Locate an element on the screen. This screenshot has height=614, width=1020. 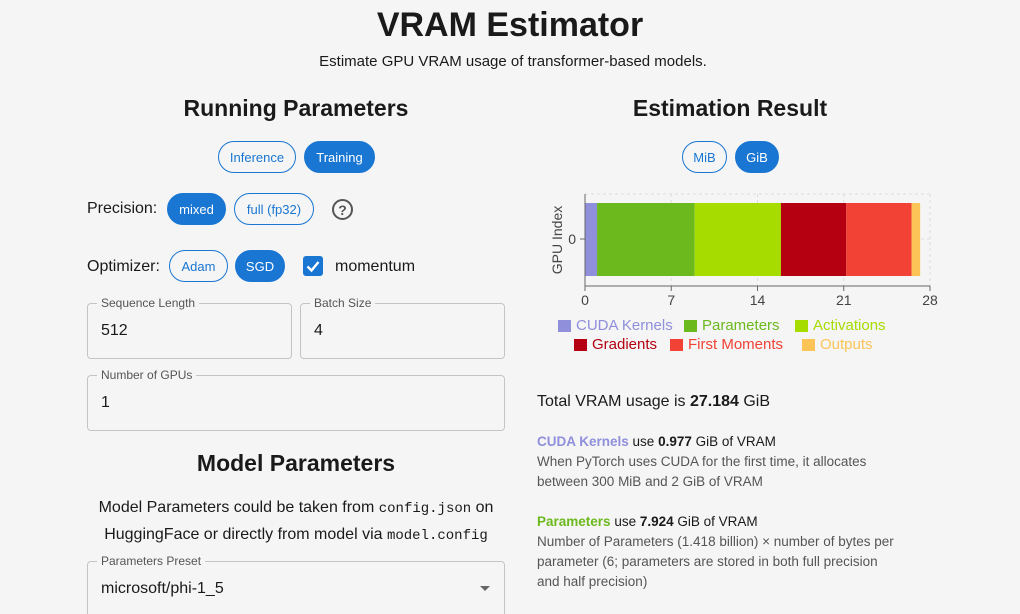
number-of-gpus-label: Number of GPUs is located at coordinates (147, 375).